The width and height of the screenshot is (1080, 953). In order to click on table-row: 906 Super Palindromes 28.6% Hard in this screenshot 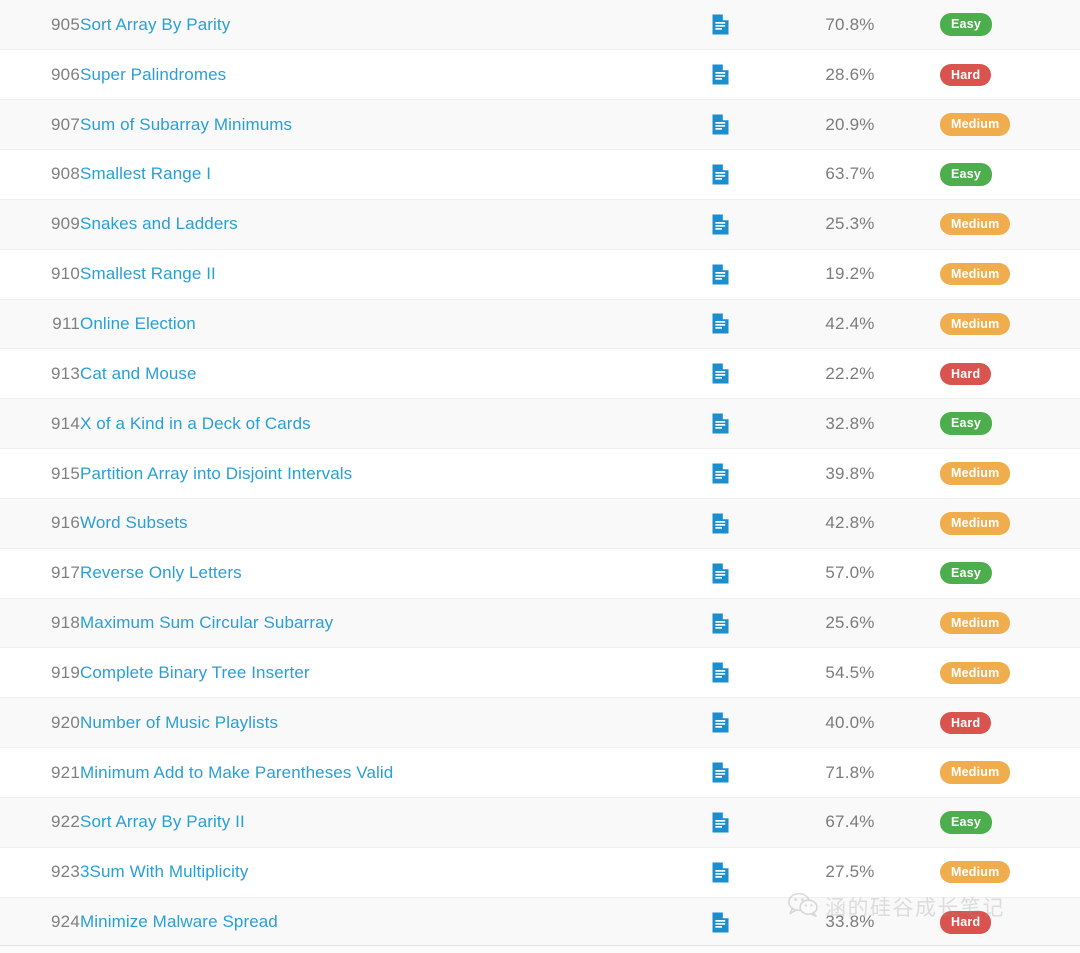, I will do `click(540, 74)`.